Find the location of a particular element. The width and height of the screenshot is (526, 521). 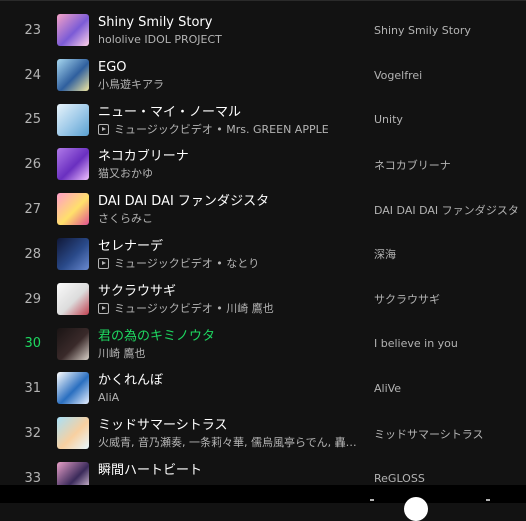

track-album: サクラウサギ is located at coordinates (450, 299).